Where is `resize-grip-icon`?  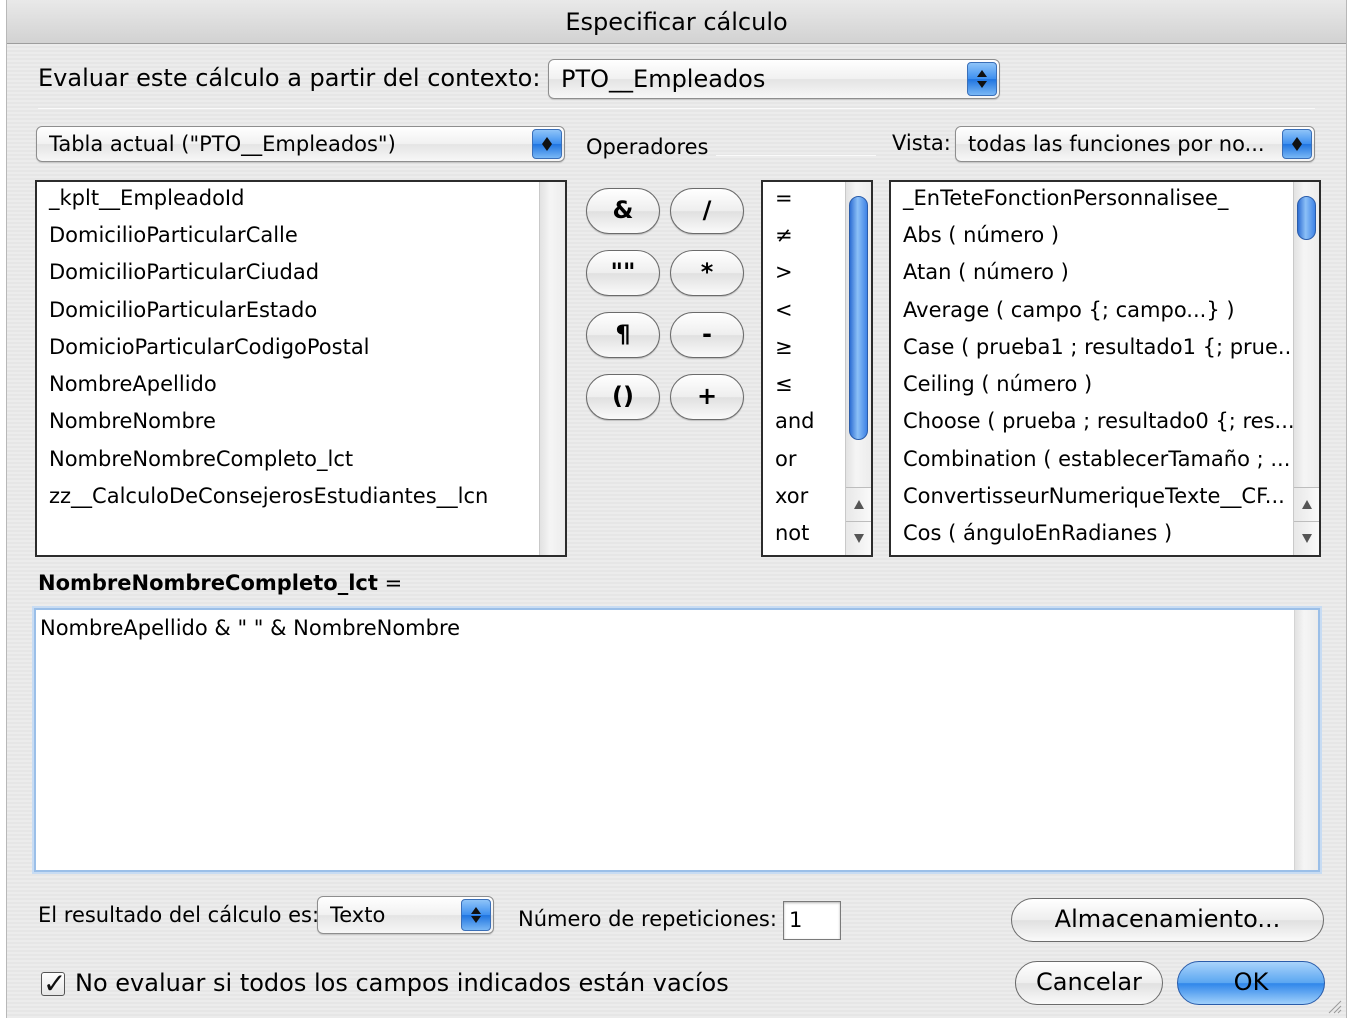
resize-grip-icon is located at coordinates (1334, 1006).